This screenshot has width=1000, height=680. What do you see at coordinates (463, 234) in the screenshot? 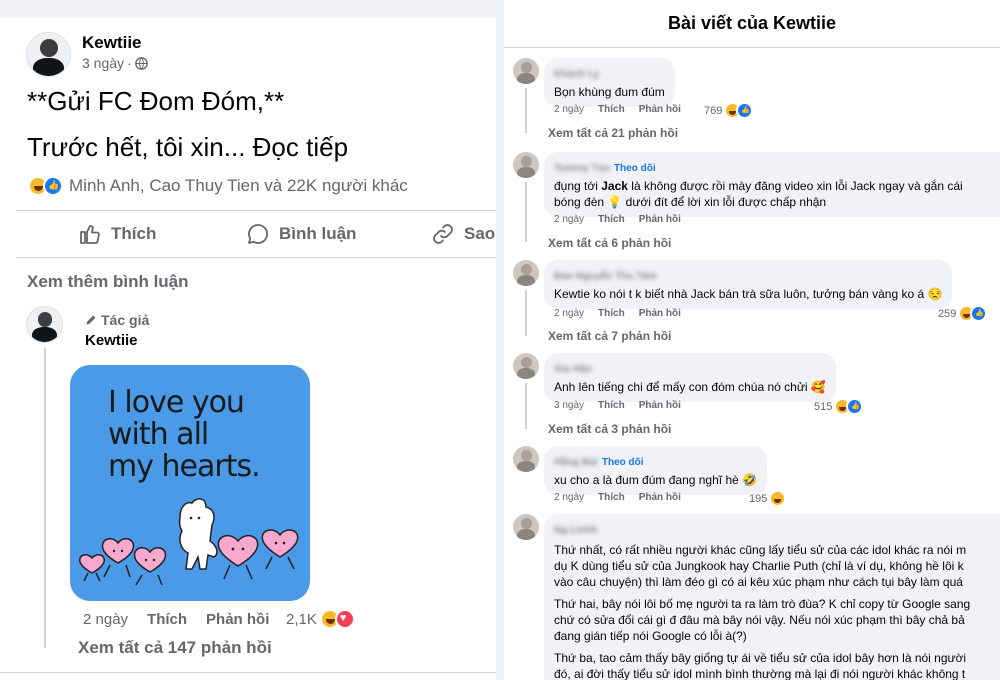
I see `share-button: Sao` at bounding box center [463, 234].